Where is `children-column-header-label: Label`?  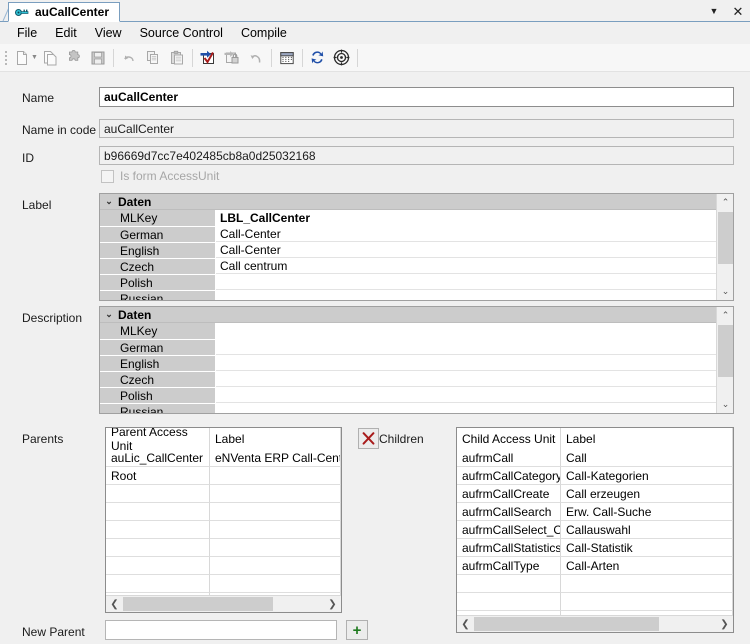
children-column-header-label: Label is located at coordinates (647, 438).